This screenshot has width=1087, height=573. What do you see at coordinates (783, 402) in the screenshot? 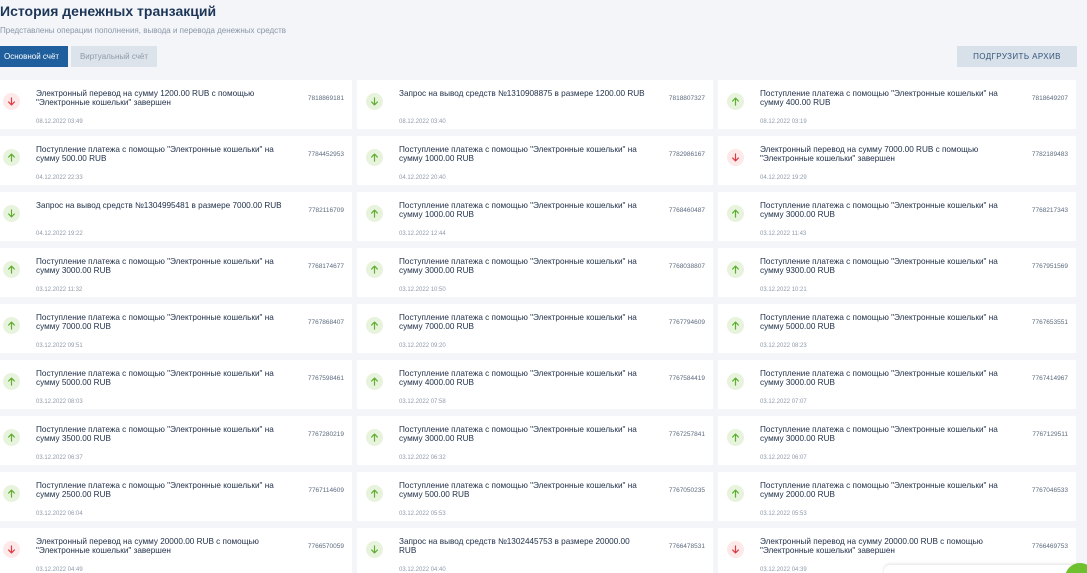
I see `transaction-date: 03.12.2022 07:07` at bounding box center [783, 402].